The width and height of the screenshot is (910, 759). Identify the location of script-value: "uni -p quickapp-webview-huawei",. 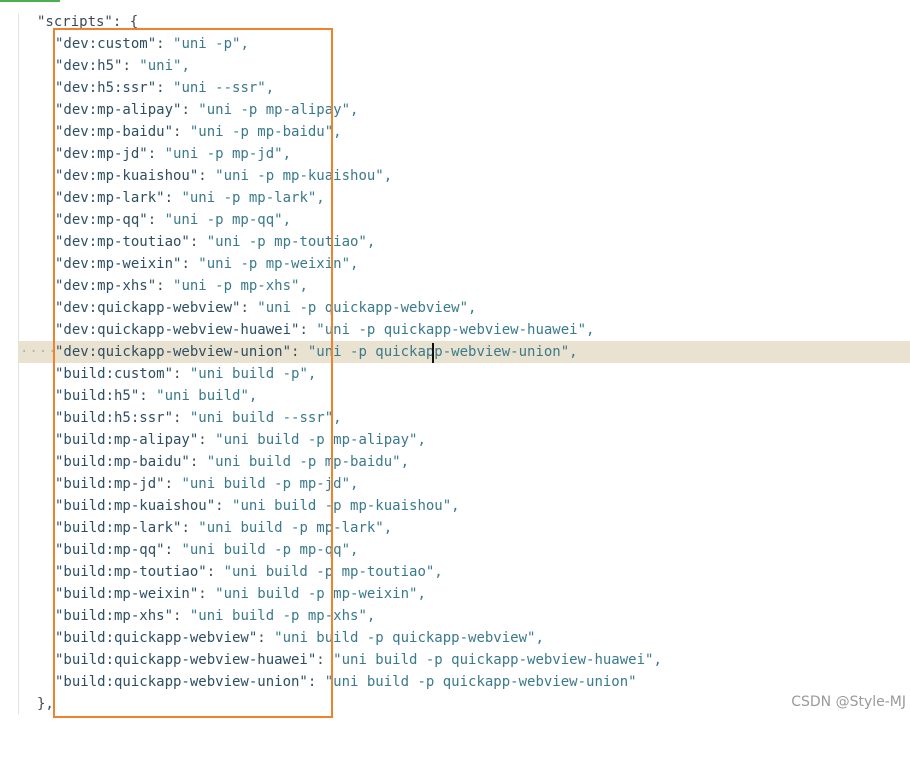
(455, 330).